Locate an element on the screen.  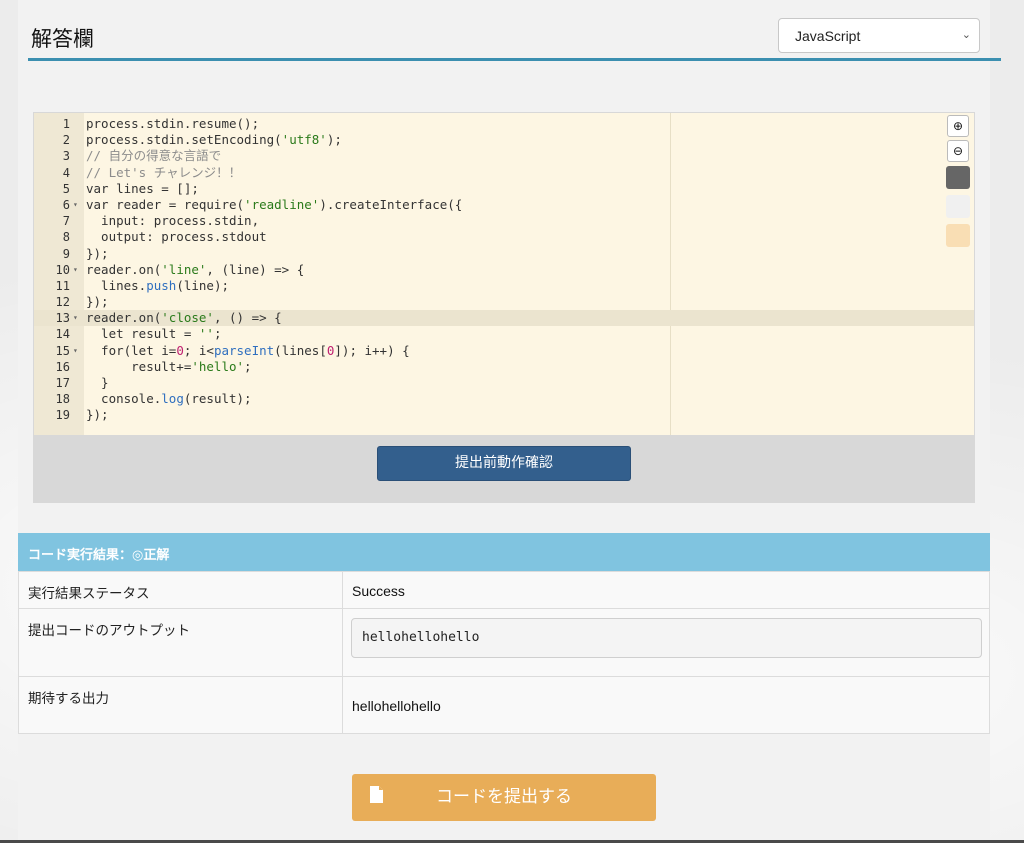
code-line: 3 // 自分の得意な言語で is located at coordinates (504, 156).